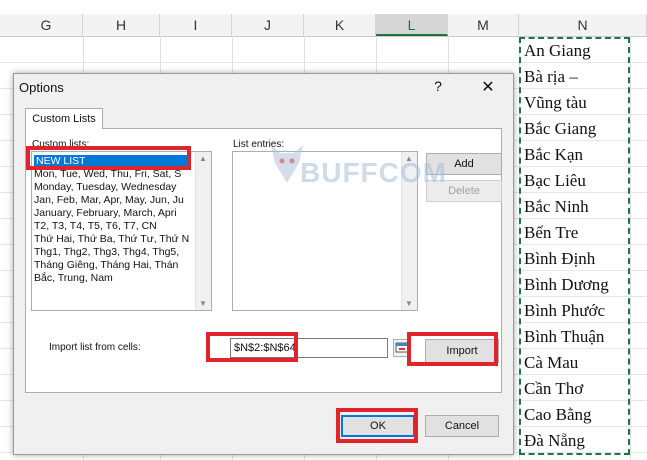 The image size is (647, 460). What do you see at coordinates (105, 213) in the screenshot?
I see `list-item: January, February, March, Apri` at bounding box center [105, 213].